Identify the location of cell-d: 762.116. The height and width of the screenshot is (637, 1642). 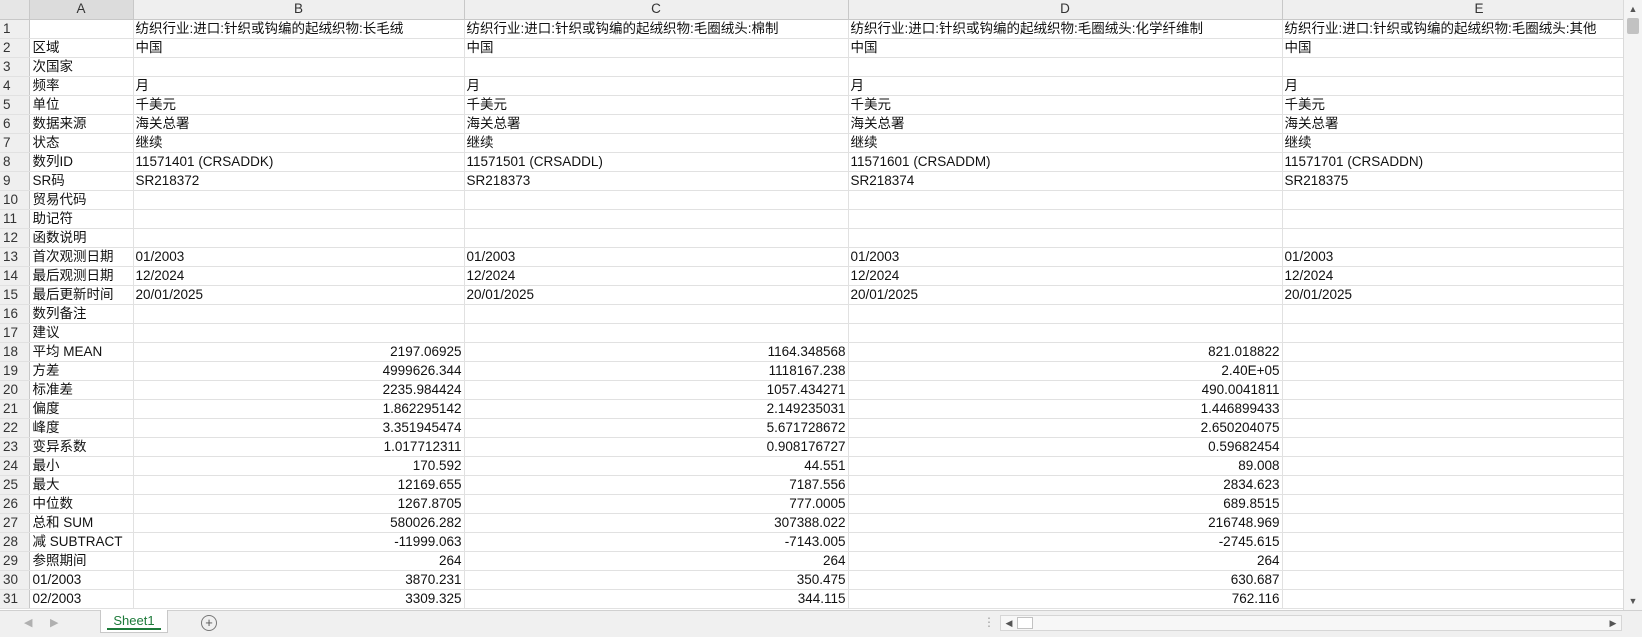
(1065, 599).